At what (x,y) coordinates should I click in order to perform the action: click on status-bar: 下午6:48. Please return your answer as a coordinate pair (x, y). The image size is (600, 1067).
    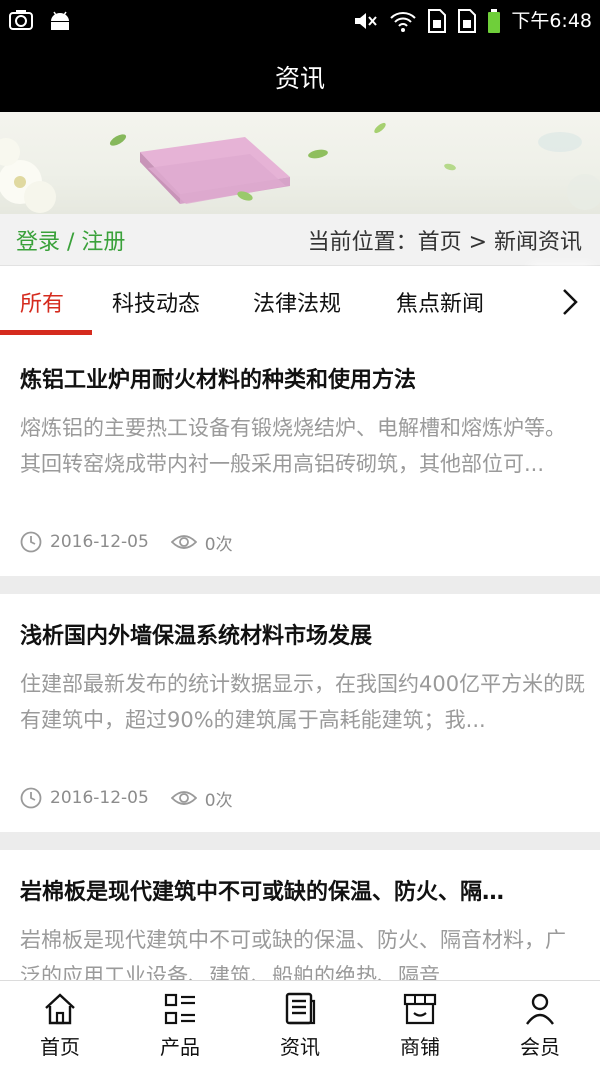
    Looking at the image, I should click on (300, 21).